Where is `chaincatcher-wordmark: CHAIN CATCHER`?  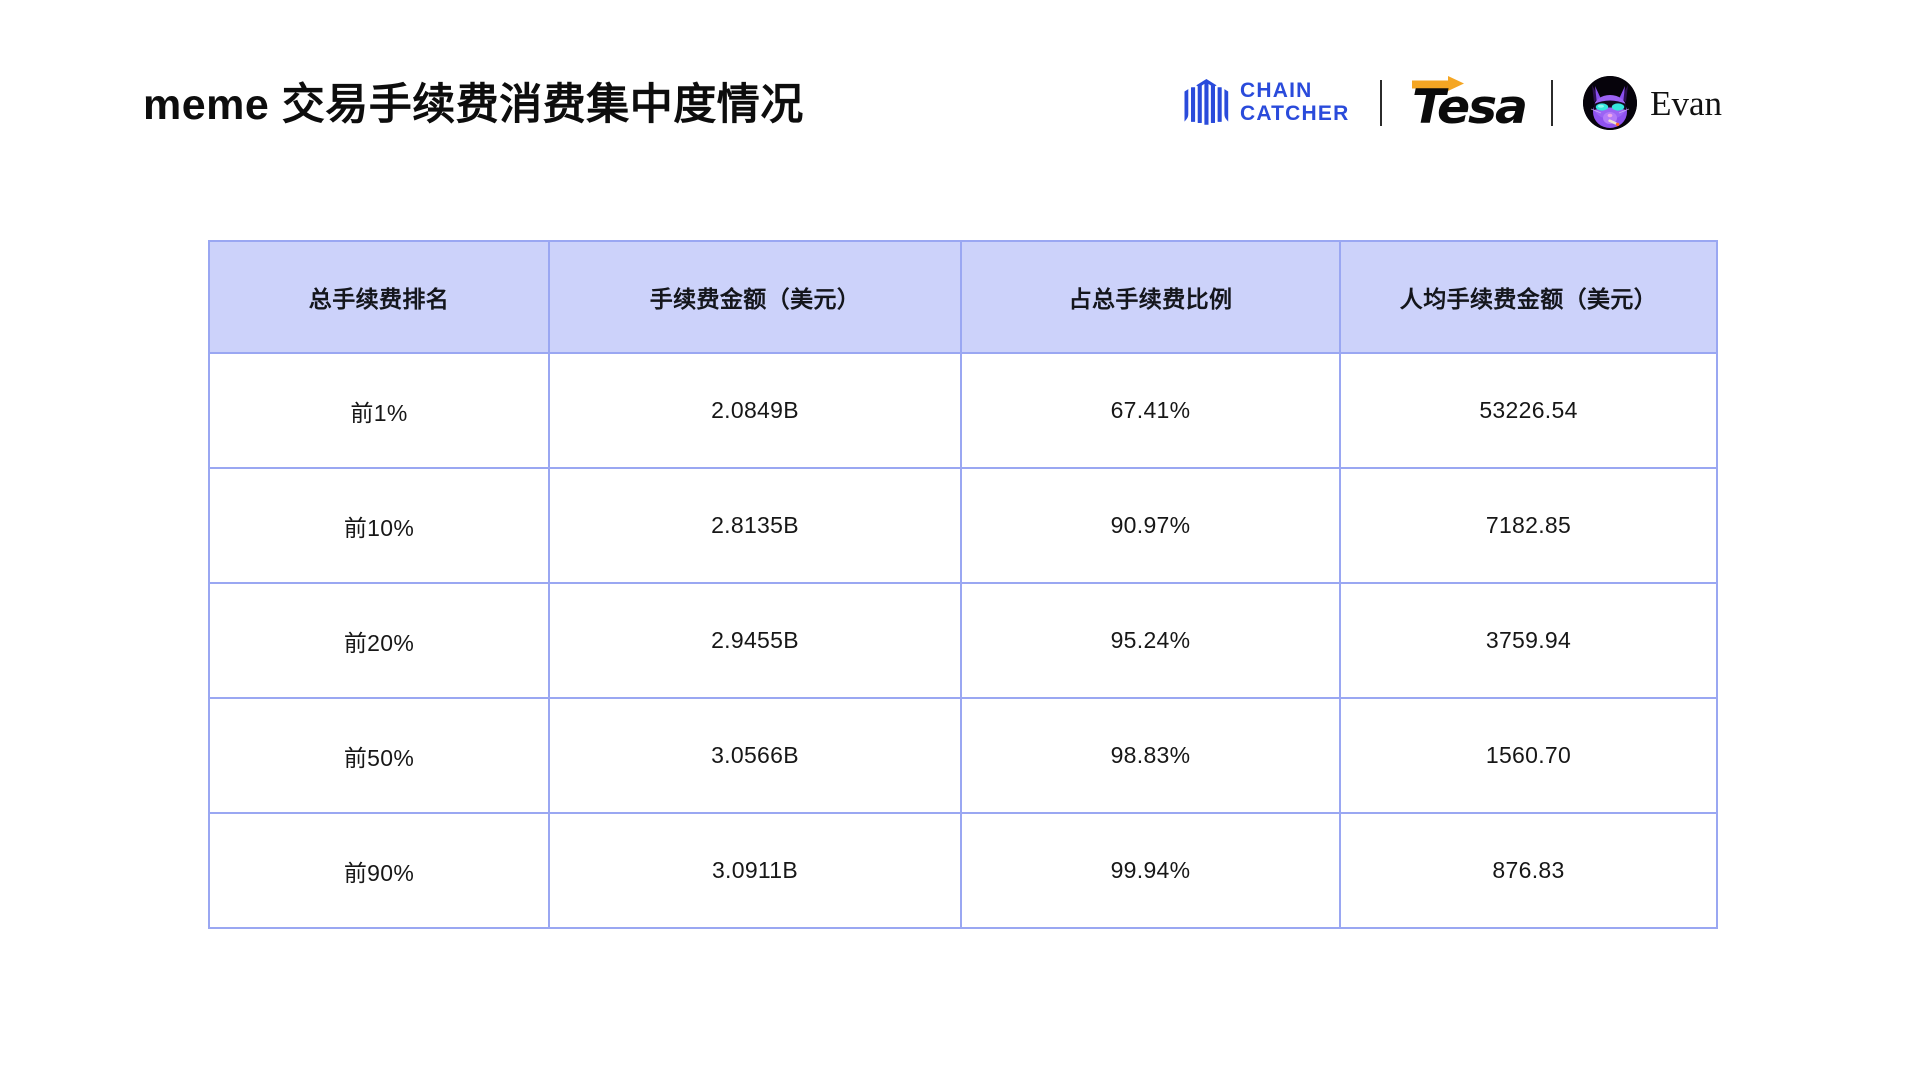 chaincatcher-wordmark: CHAIN CATCHER is located at coordinates (1295, 102).